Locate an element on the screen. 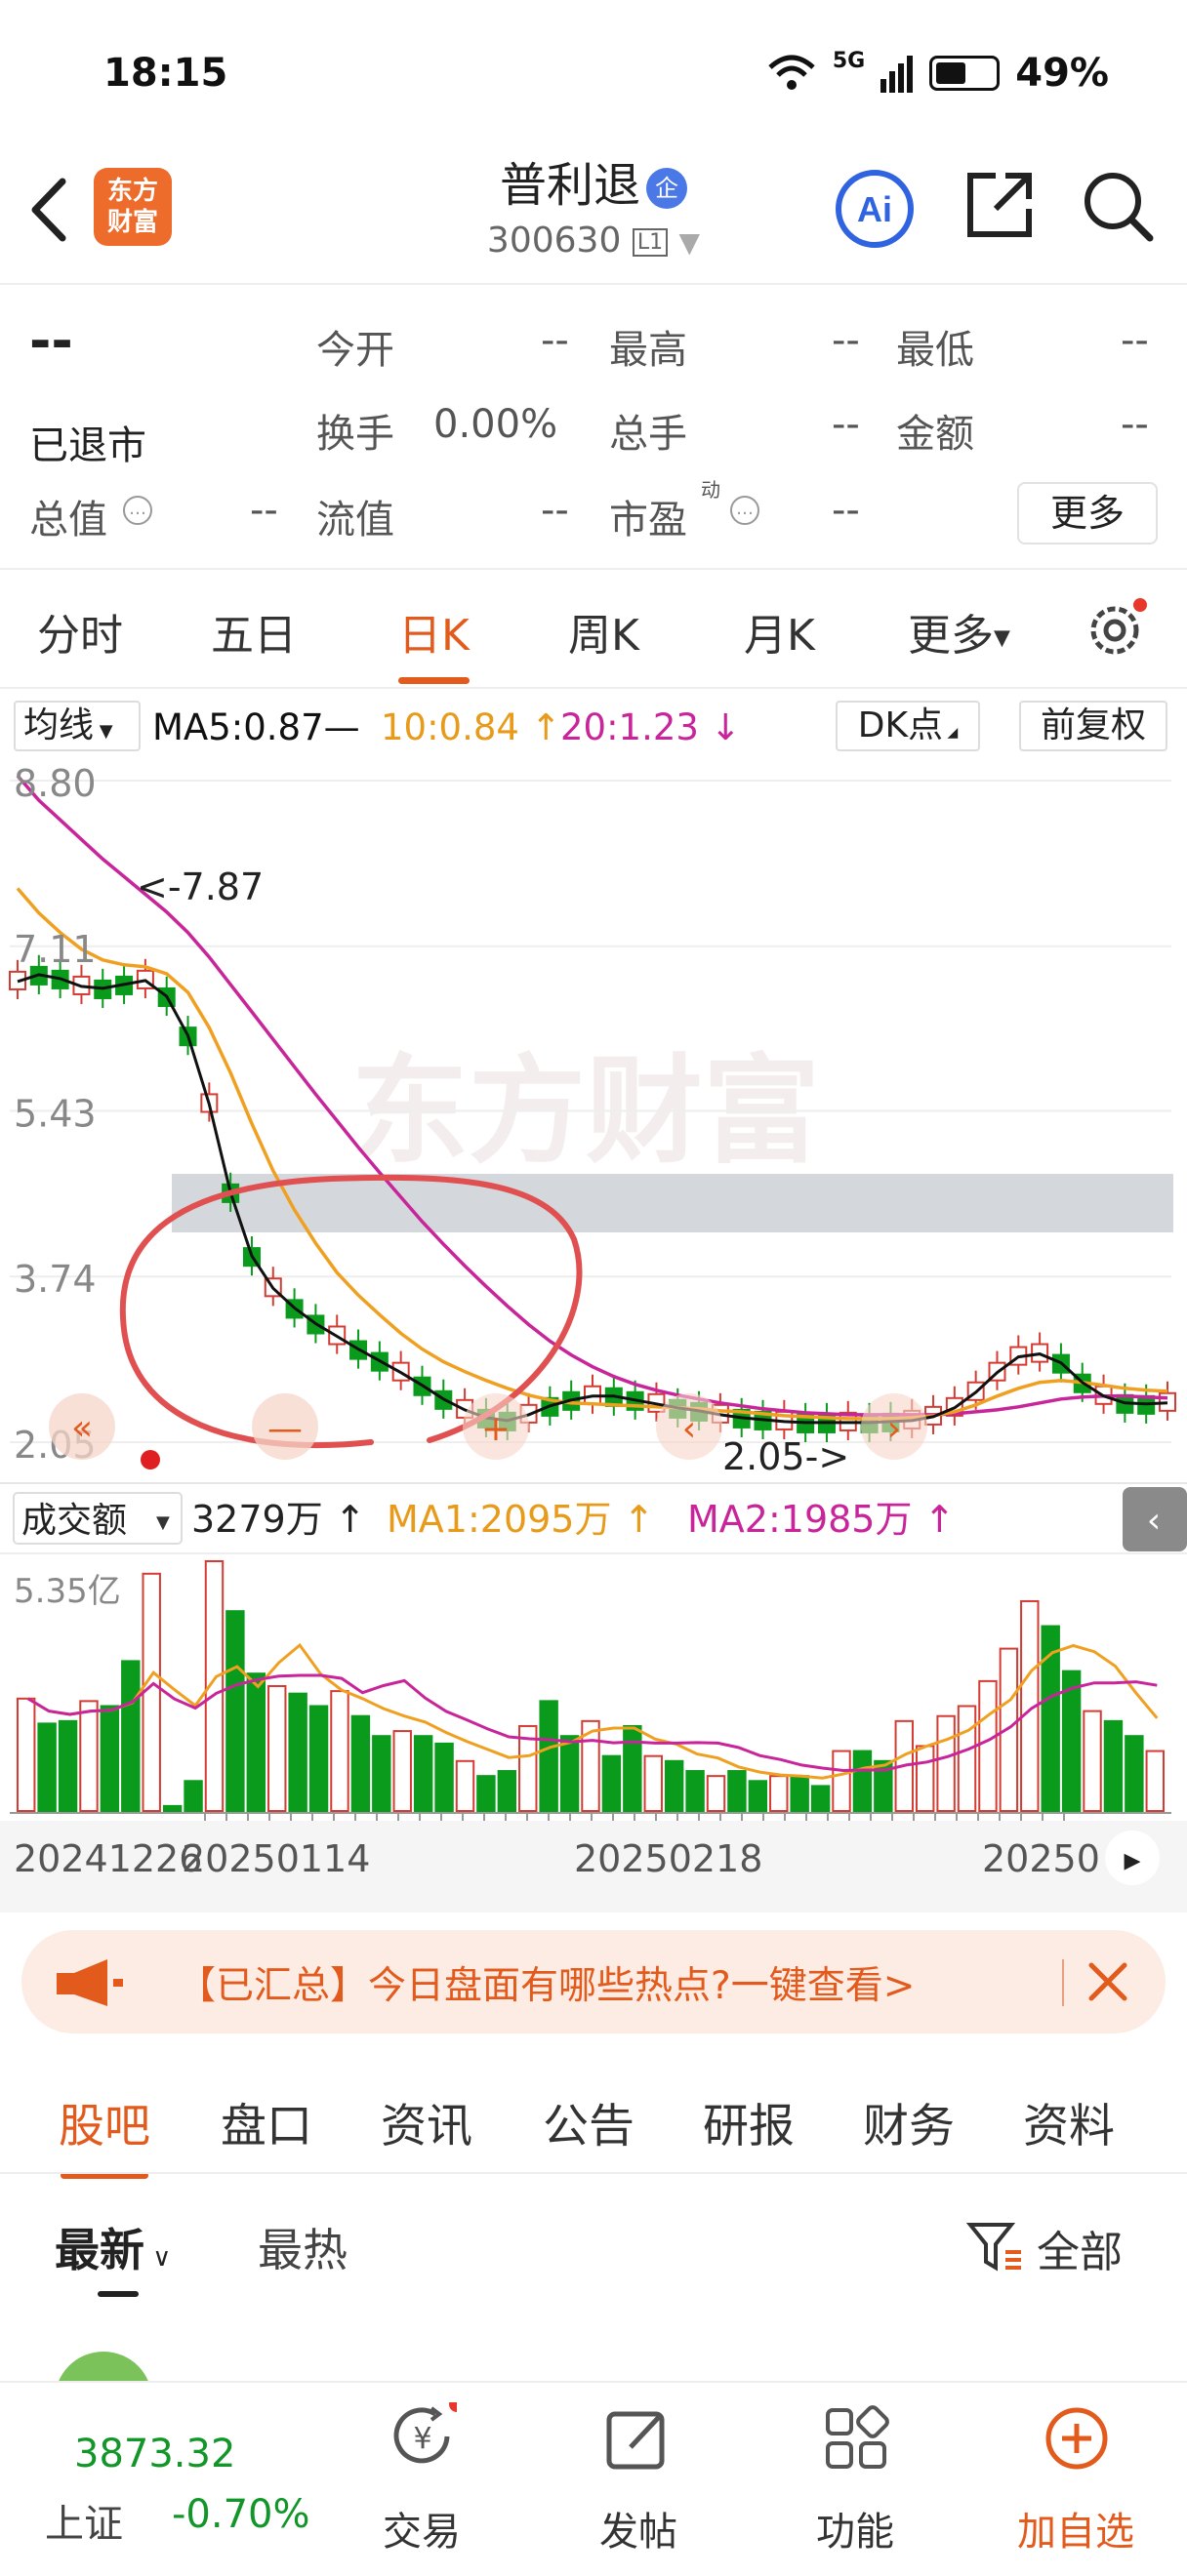 This screenshot has width=1187, height=2576. label-market-cap: 总值 is located at coordinates (68, 520).